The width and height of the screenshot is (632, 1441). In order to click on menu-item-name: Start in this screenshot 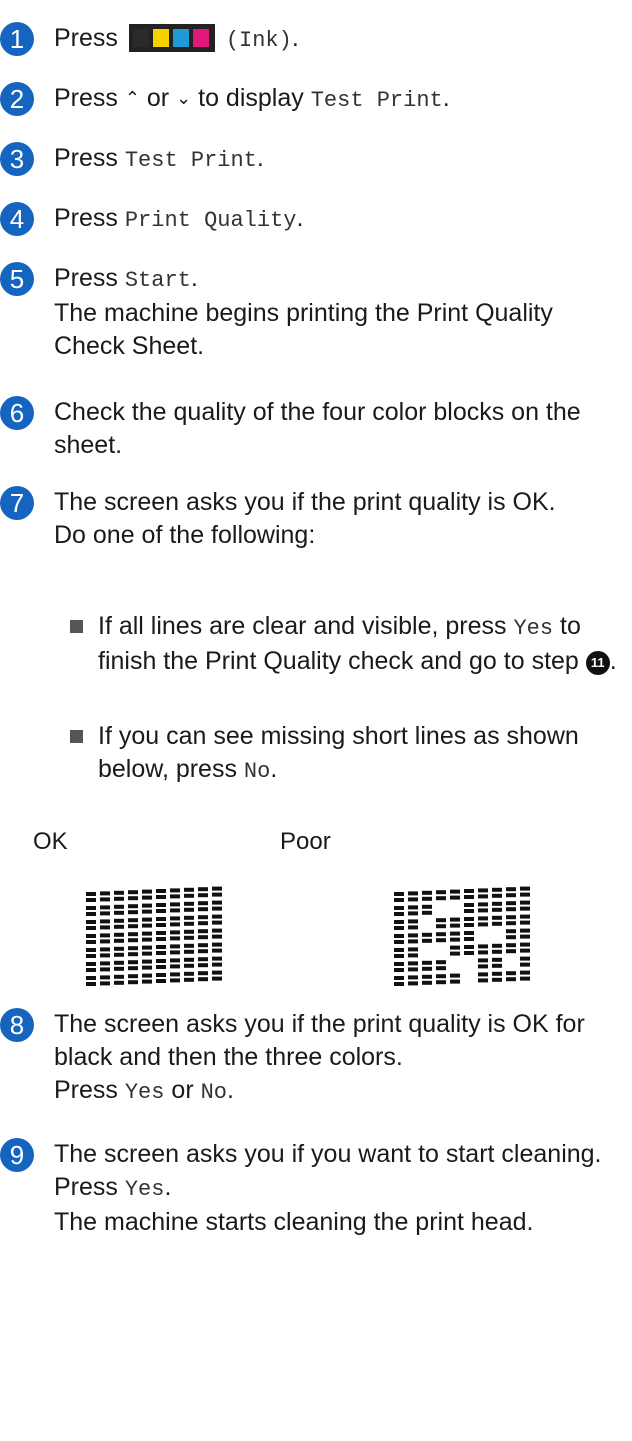, I will do `click(157, 280)`.